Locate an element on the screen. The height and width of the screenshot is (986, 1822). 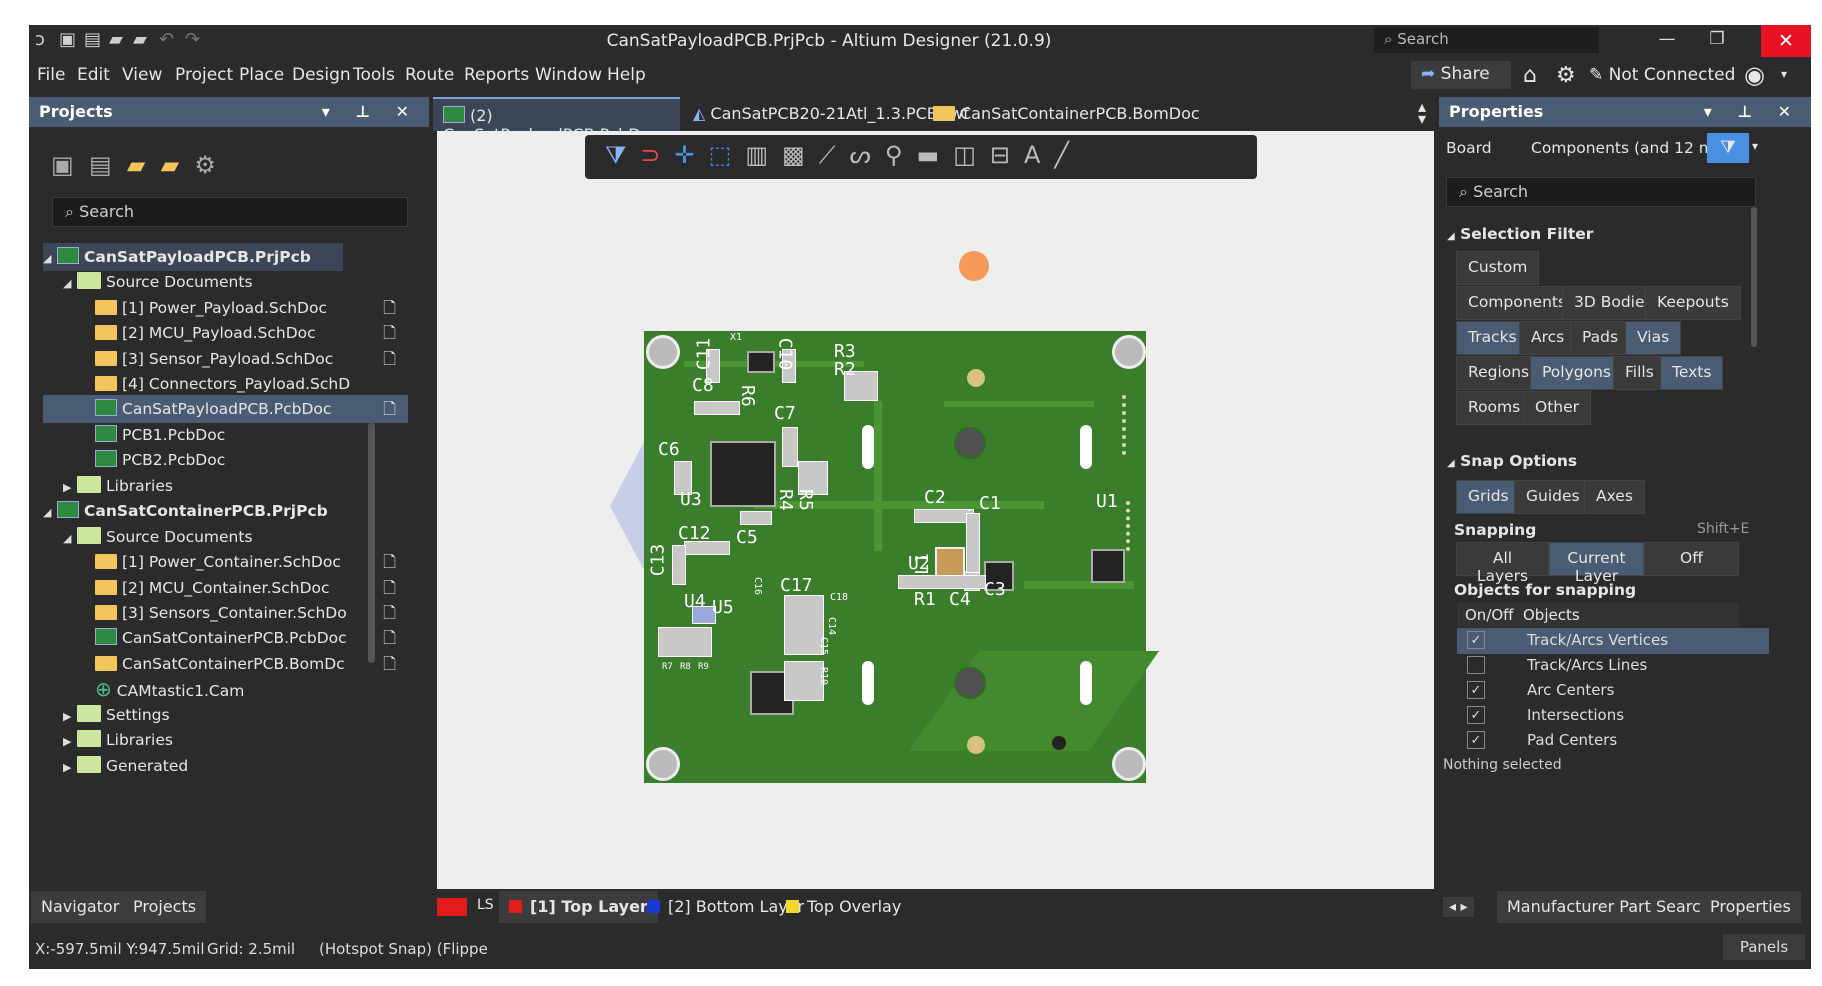
tree-doc-power-payload: [1] Power_Payload.SchDoc 🗋 is located at coordinates (225, 308).